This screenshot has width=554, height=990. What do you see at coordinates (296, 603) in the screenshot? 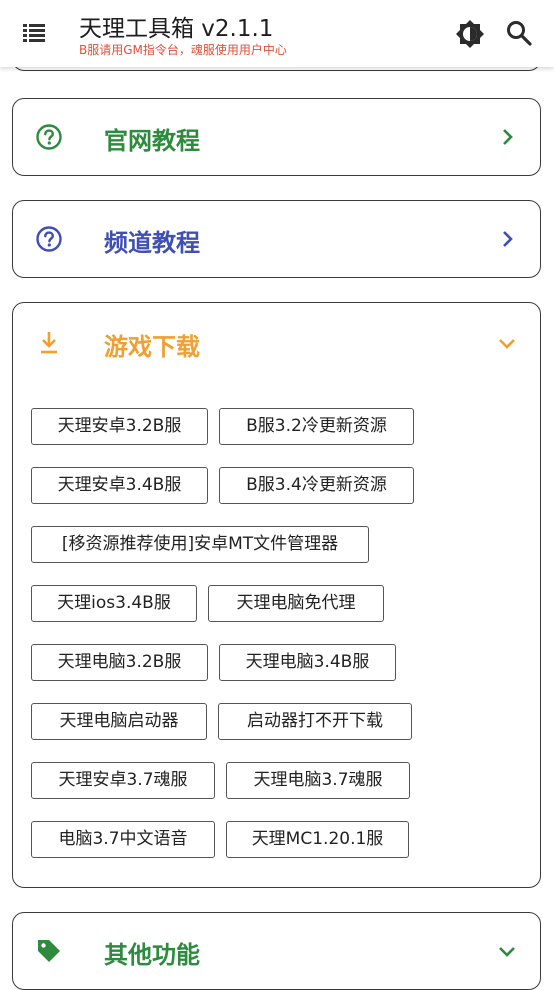
I see `download-button: 天理电脑免代理` at bounding box center [296, 603].